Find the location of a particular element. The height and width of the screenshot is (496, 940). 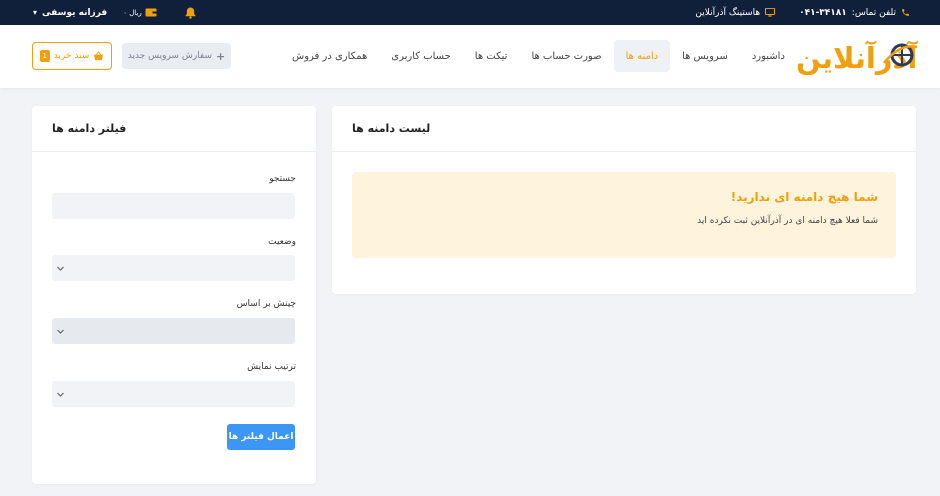

cart-button: سبد خرید 1 is located at coordinates (72, 56).